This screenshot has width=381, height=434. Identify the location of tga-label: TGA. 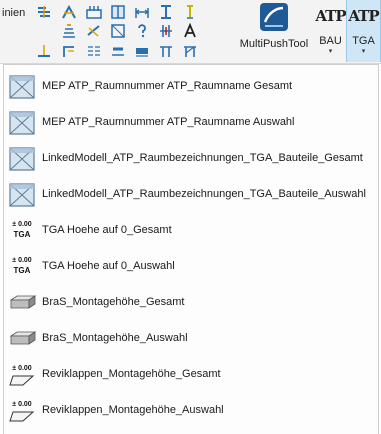
(363, 41).